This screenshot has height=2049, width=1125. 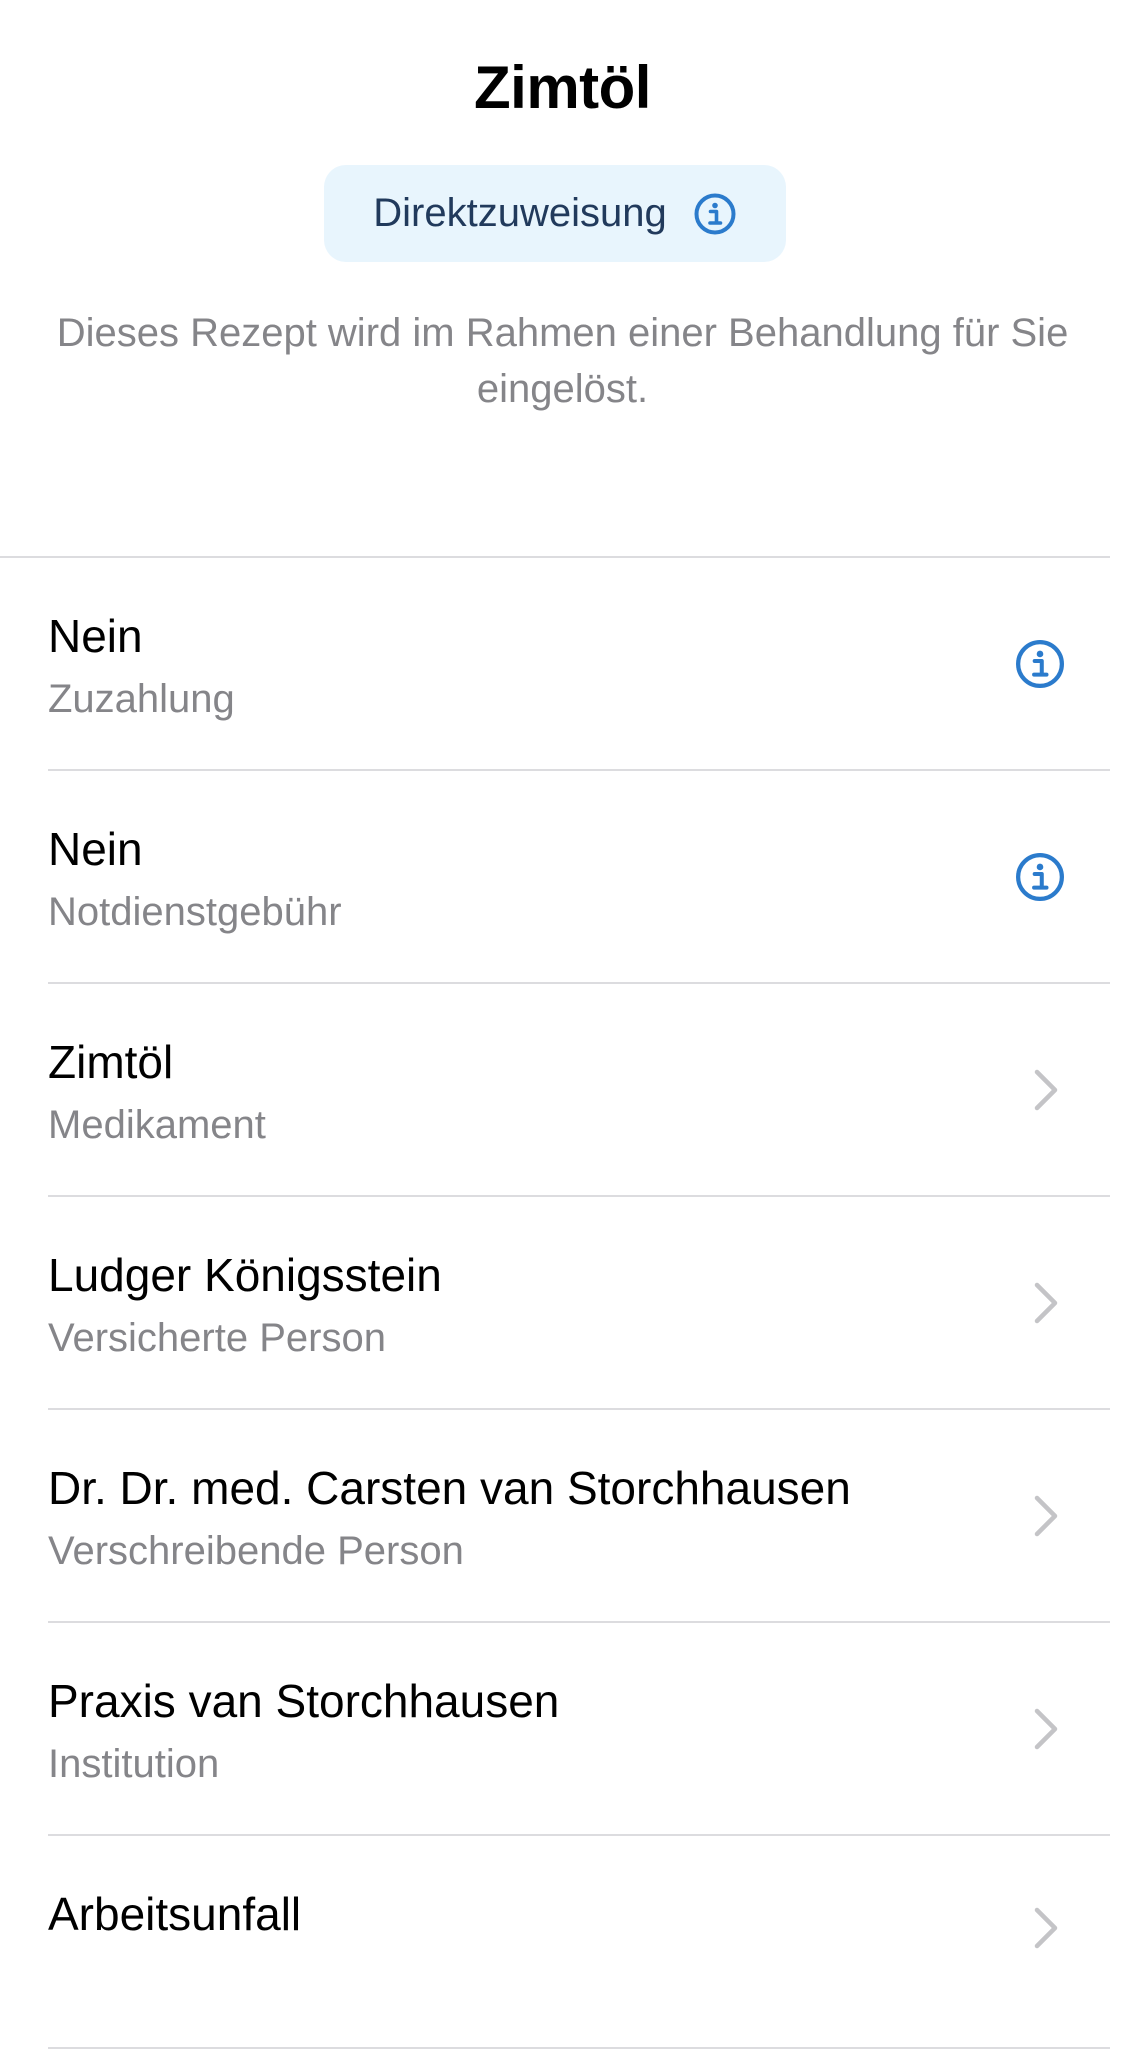 I want to click on row-label: Medikament, so click(x=157, y=1125).